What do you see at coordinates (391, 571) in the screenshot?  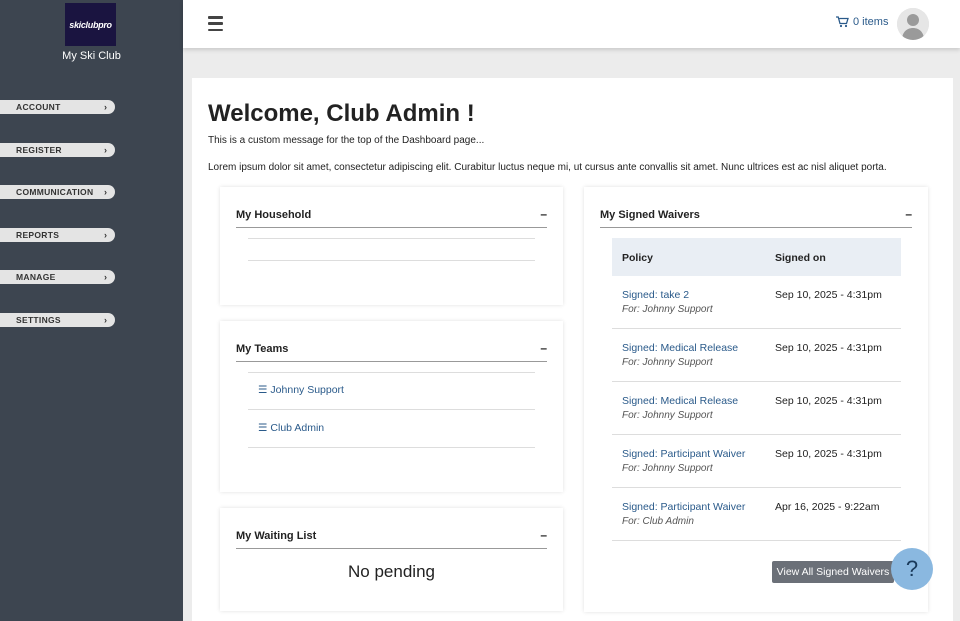 I see `empty-state: No pending` at bounding box center [391, 571].